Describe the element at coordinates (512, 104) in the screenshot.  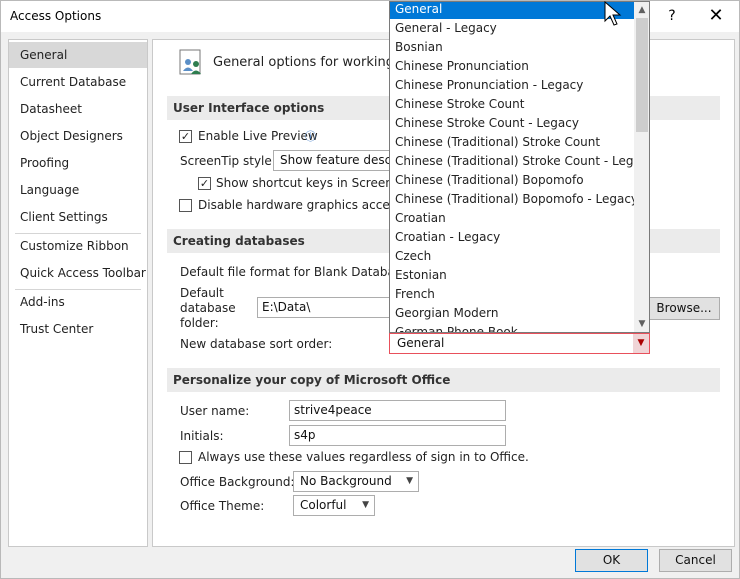
I see `dropdown-option: Chinese Stroke Count` at that location.